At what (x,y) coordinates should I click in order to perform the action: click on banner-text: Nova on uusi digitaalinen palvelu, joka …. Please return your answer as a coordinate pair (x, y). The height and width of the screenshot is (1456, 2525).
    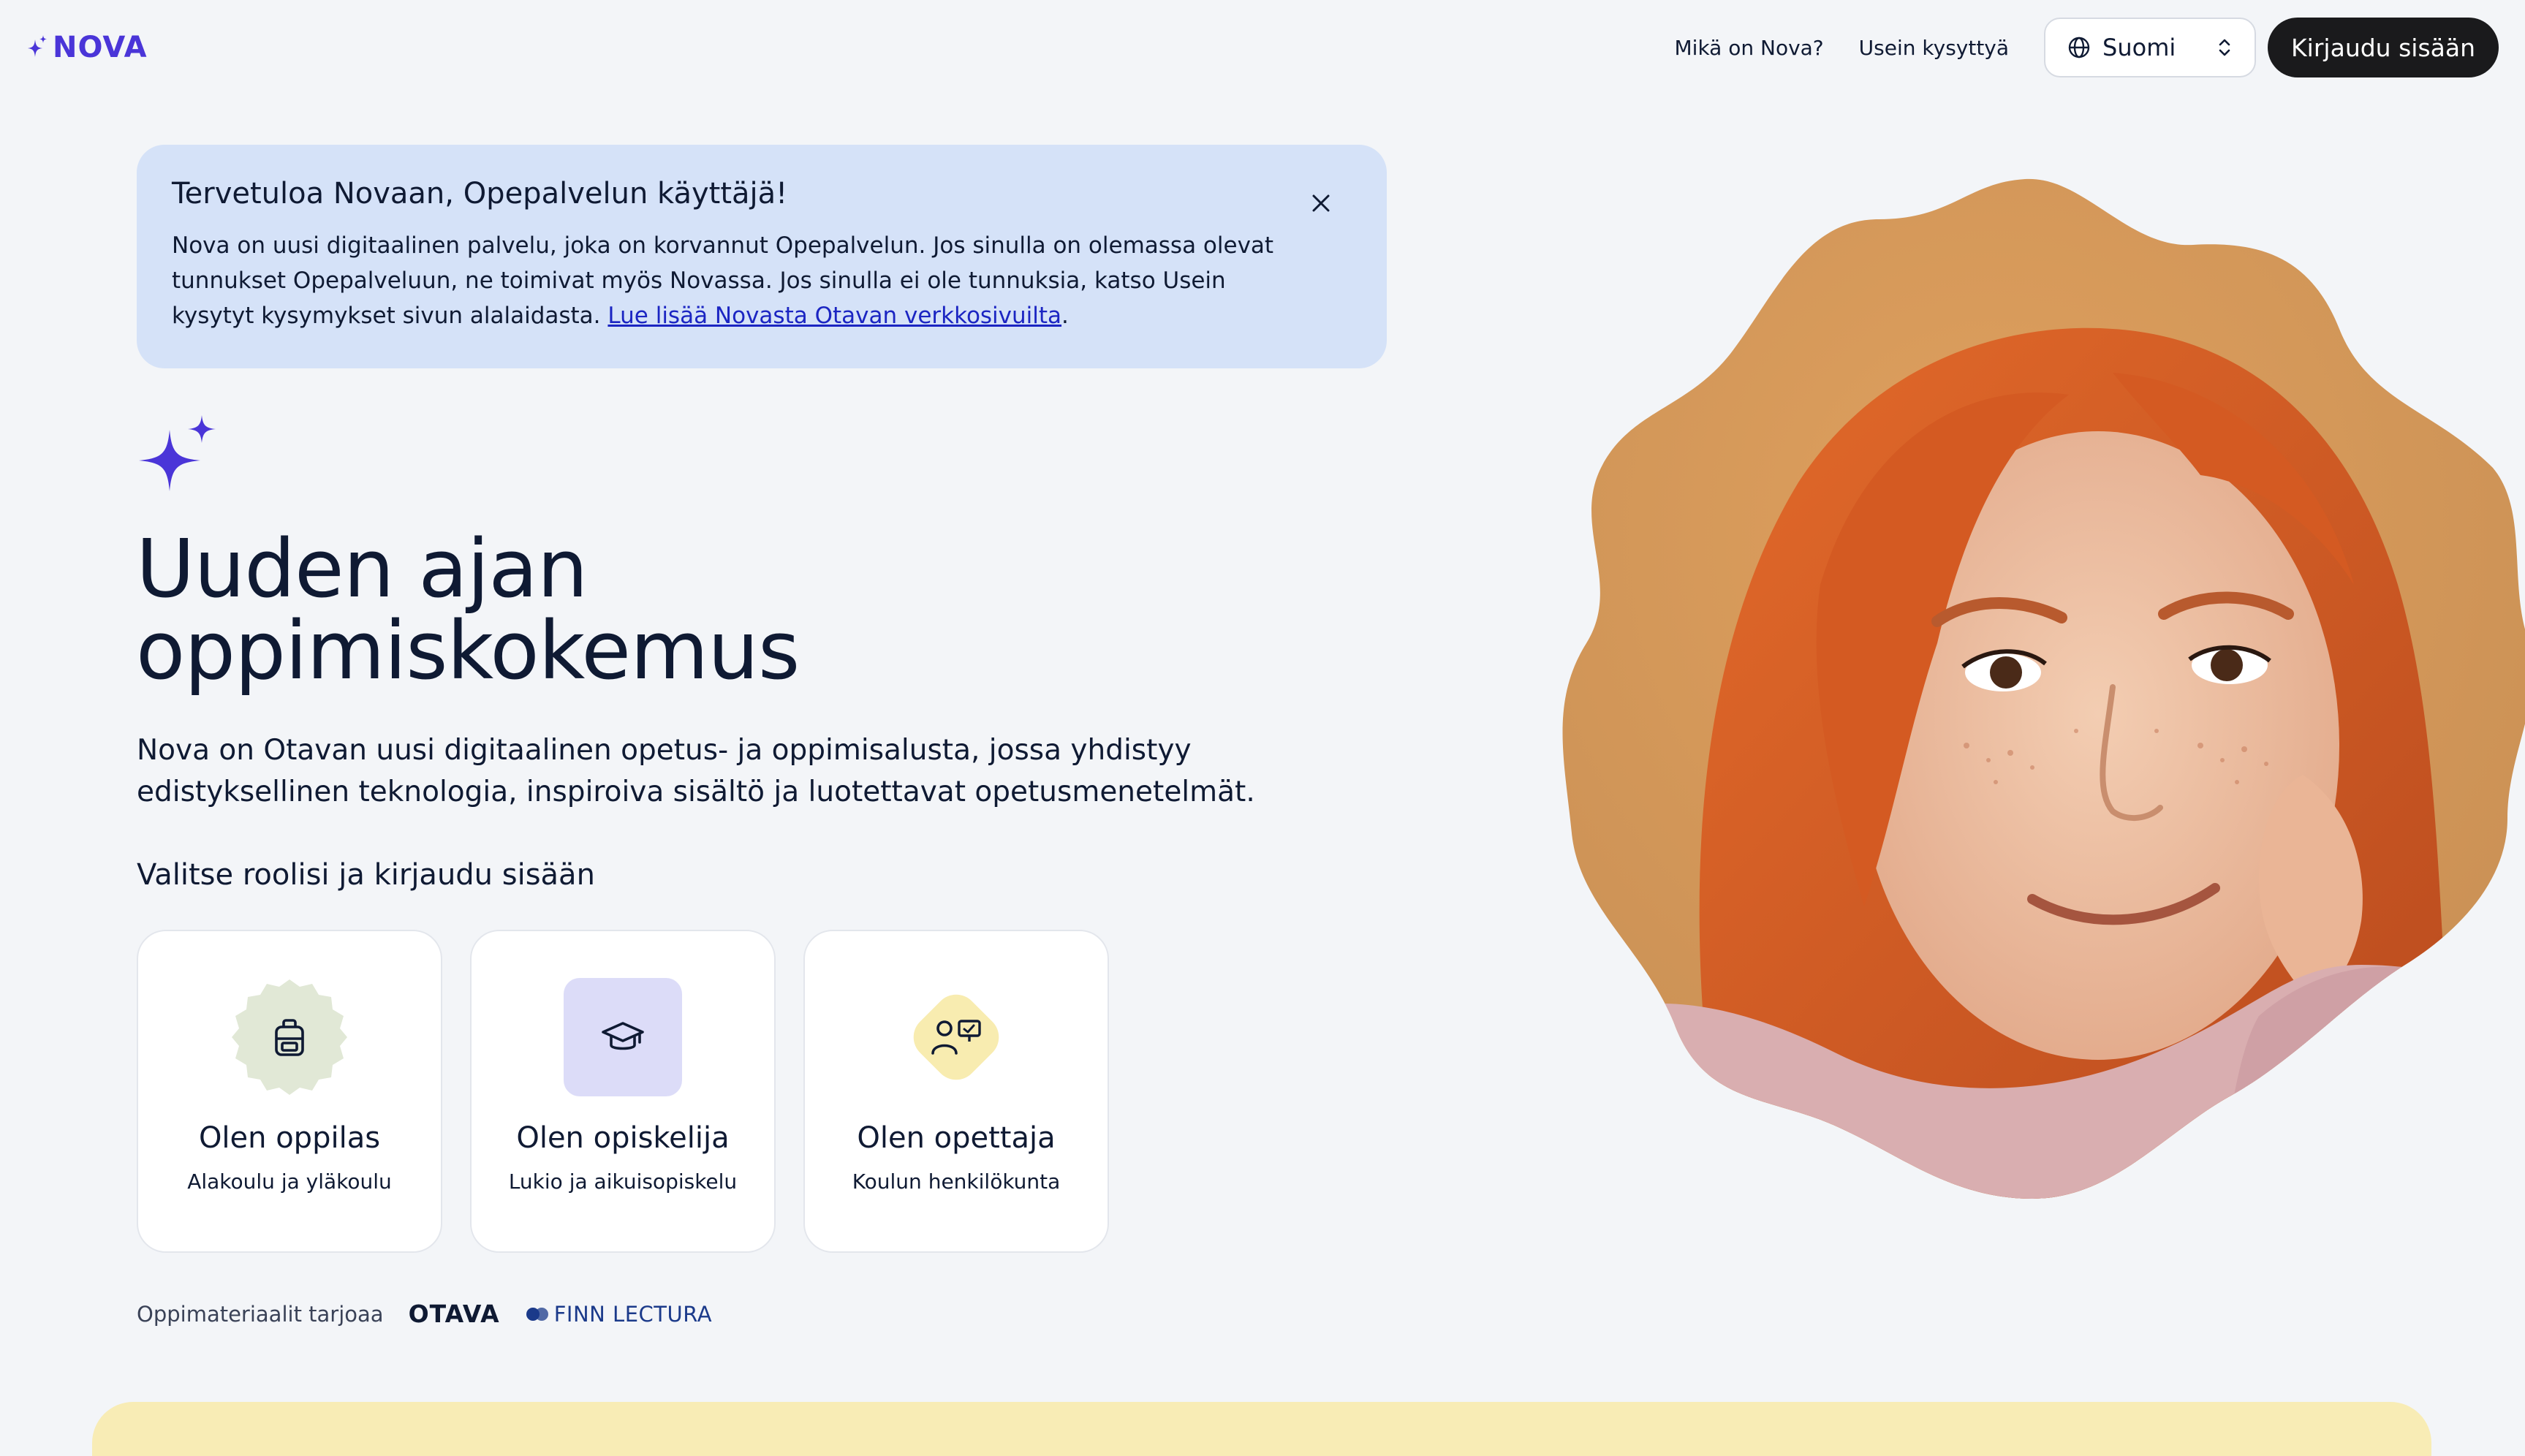
    Looking at the image, I should click on (736, 280).